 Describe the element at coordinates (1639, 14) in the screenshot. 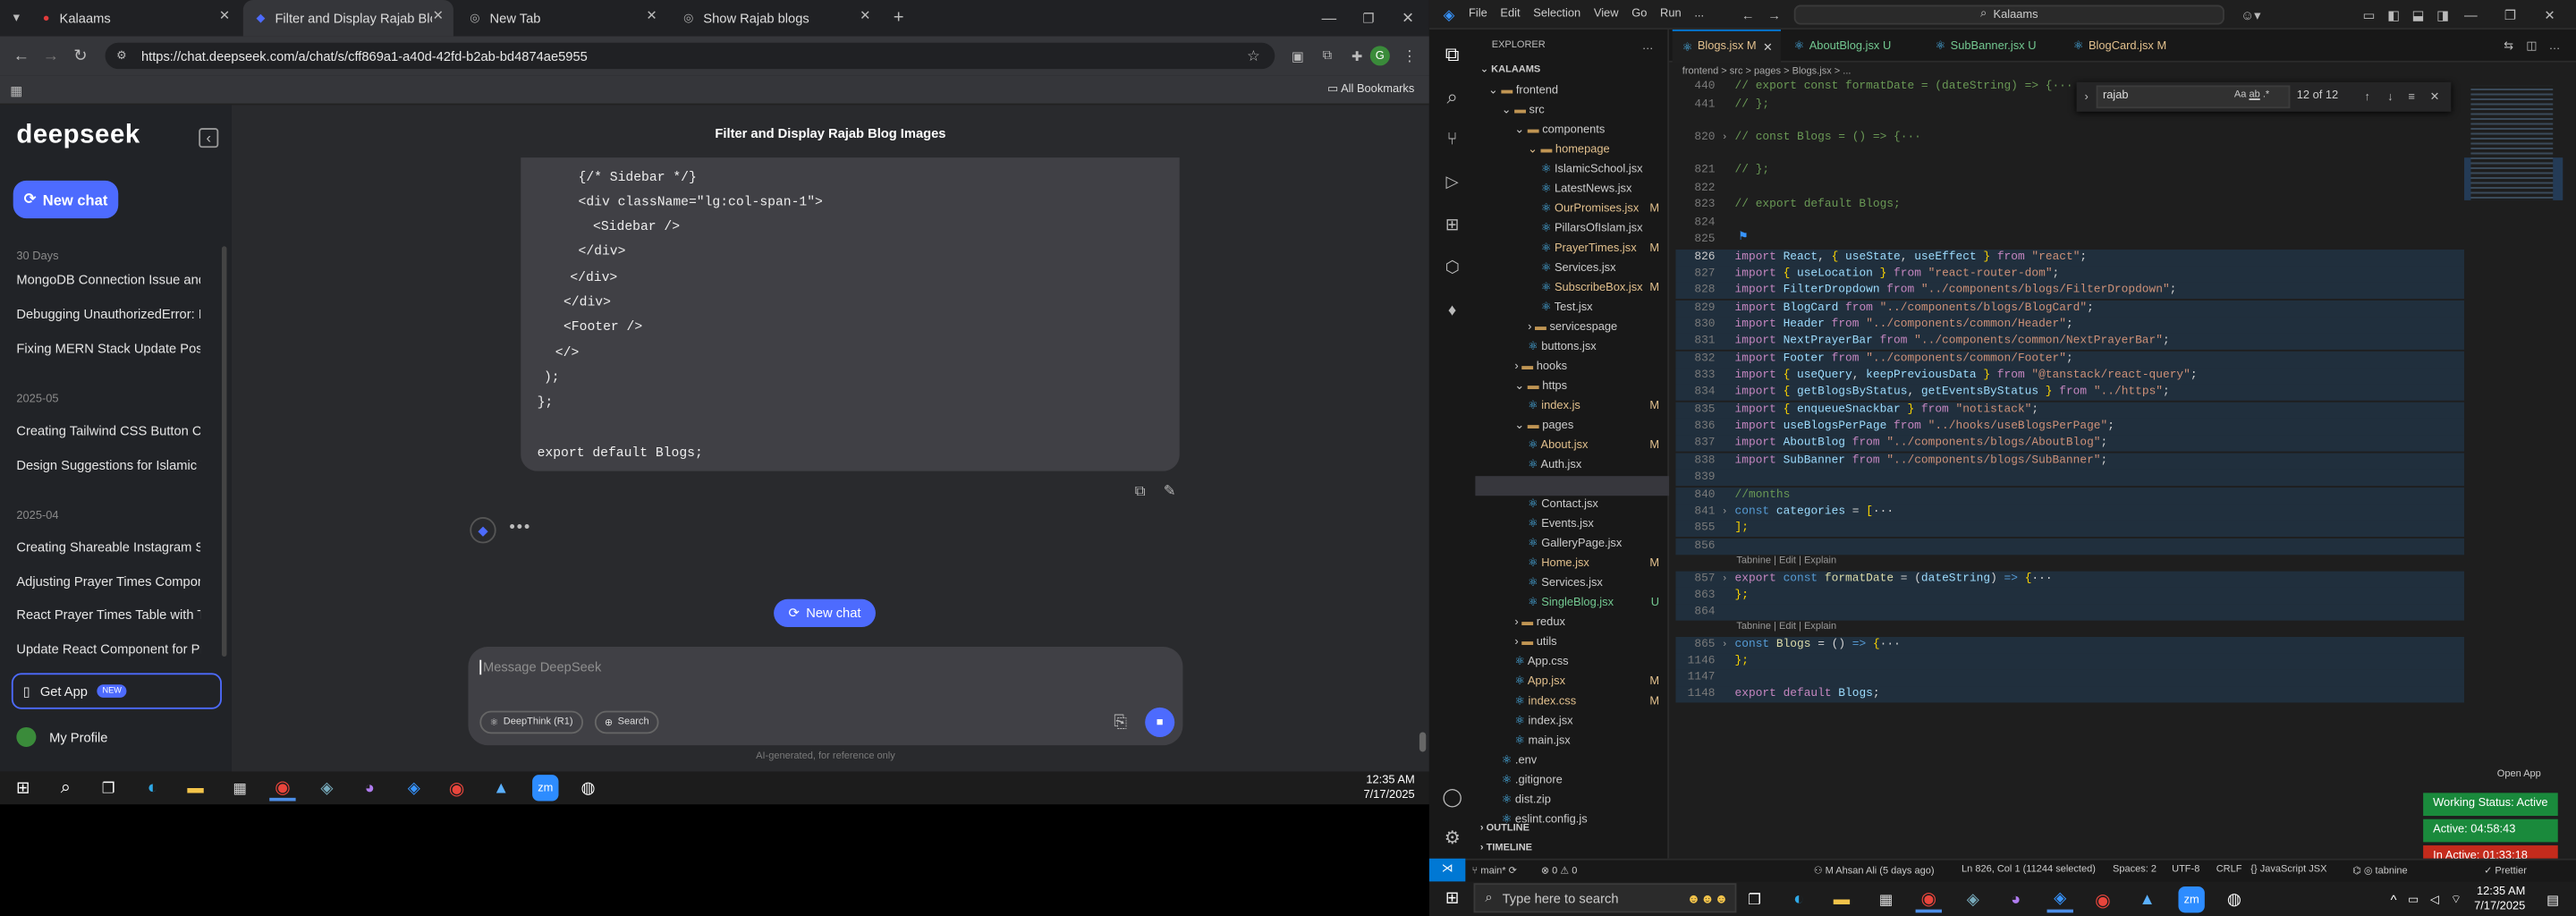

I see `menu-go: Go` at that location.